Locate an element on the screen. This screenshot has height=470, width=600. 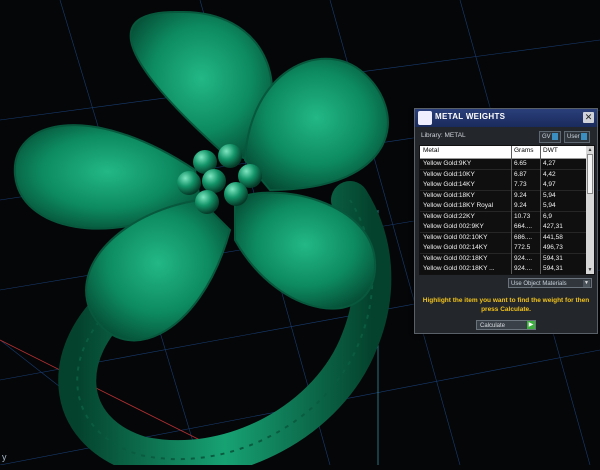
cell-metal: Yellow Gold:9KY is located at coordinates (447, 163).